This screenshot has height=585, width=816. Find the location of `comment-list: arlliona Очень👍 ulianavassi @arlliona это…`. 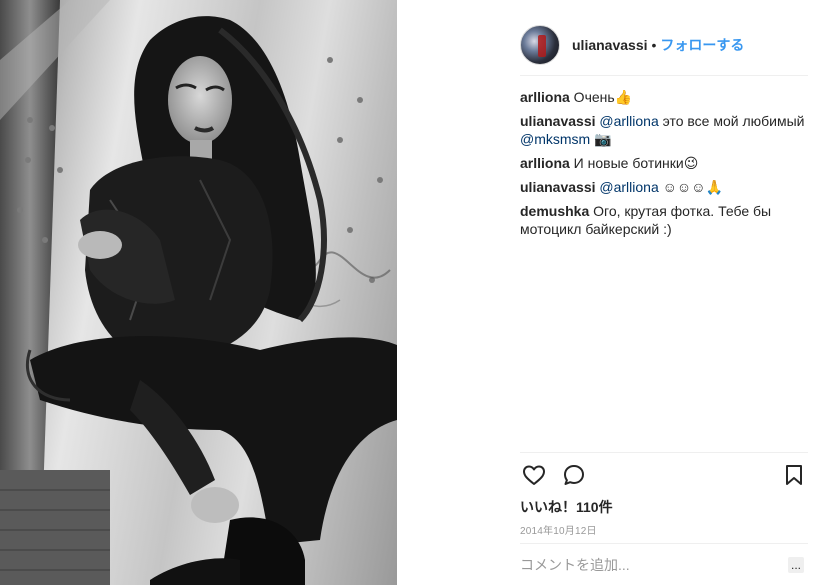

comment-list: arlliona Очень👍 ulianavassi @arlliona это… is located at coordinates (664, 165).